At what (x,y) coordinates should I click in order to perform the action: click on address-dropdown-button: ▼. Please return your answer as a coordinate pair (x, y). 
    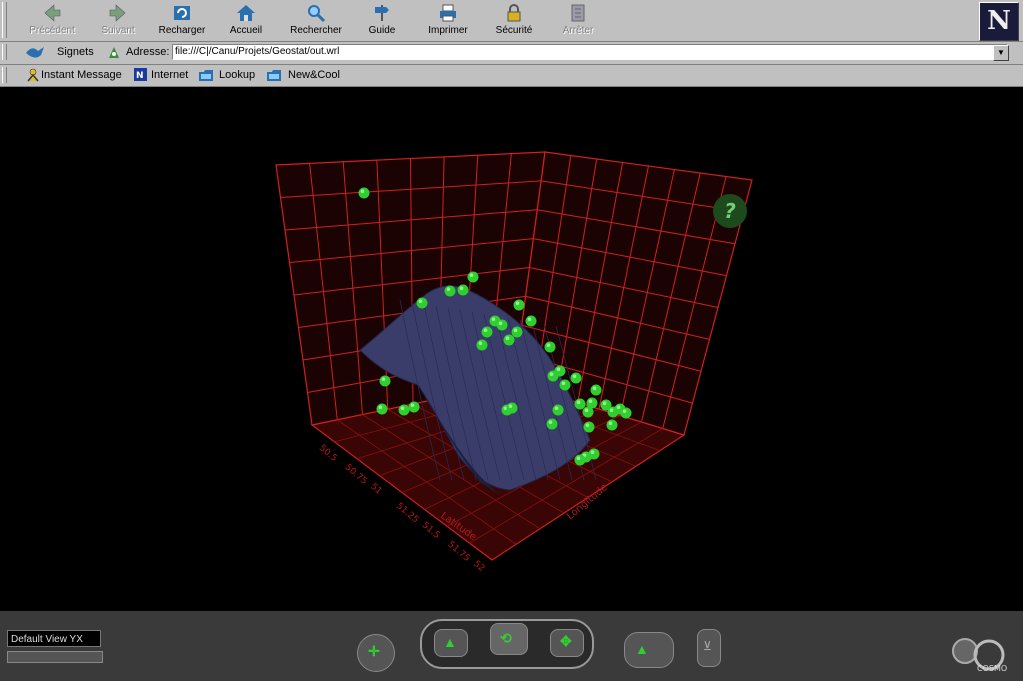
    Looking at the image, I should click on (1001, 53).